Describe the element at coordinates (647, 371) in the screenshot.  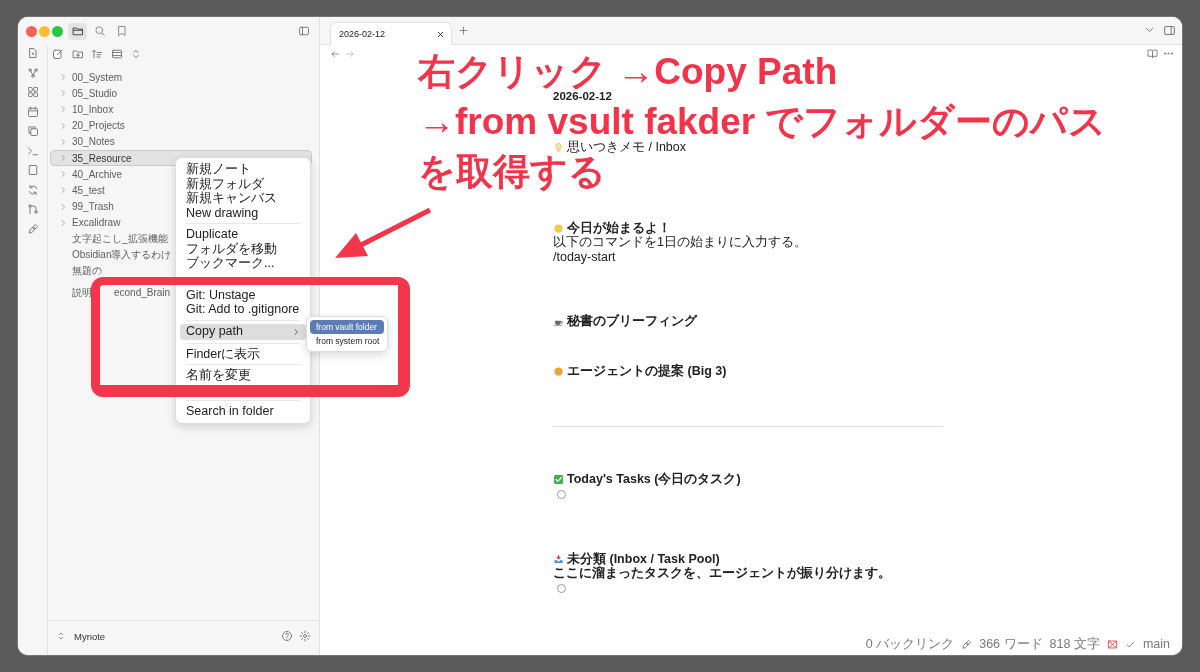
I see `note-heading: エージェントの提案 (Big 3)` at that location.